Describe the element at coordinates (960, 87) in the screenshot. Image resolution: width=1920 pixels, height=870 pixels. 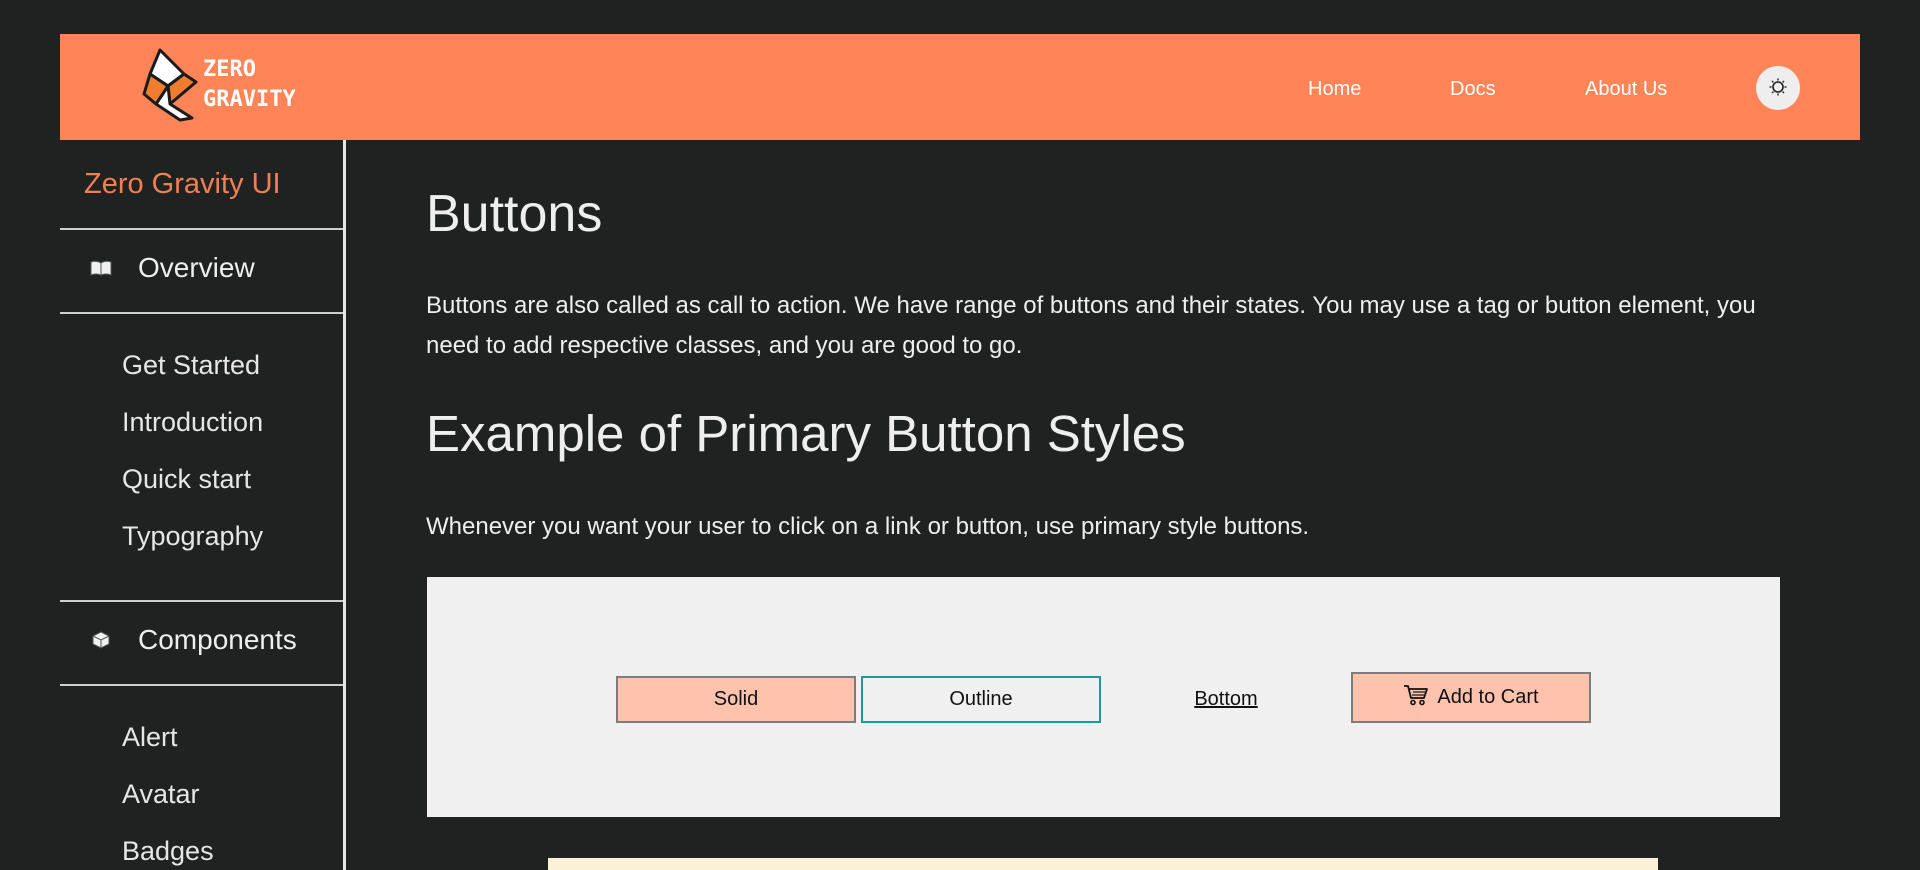
I see `top-navbar: ZERO GRAVITY Home Docs About Us` at that location.